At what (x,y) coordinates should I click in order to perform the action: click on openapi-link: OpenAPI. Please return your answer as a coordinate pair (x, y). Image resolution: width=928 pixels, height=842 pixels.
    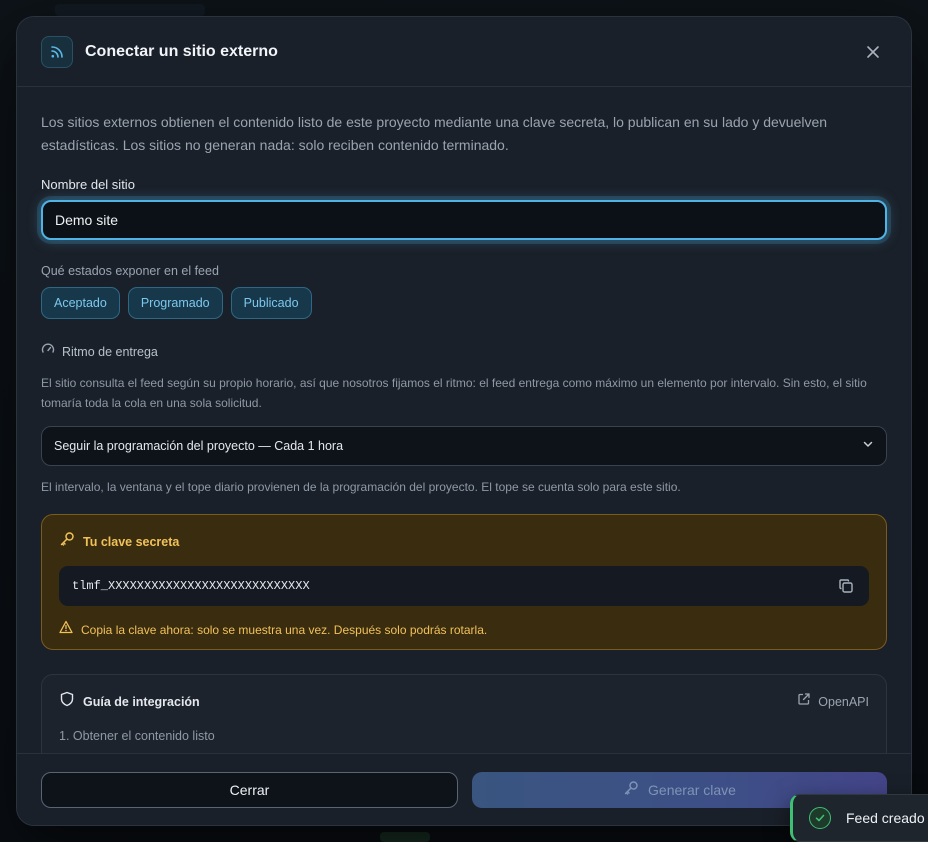
    Looking at the image, I should click on (833, 701).